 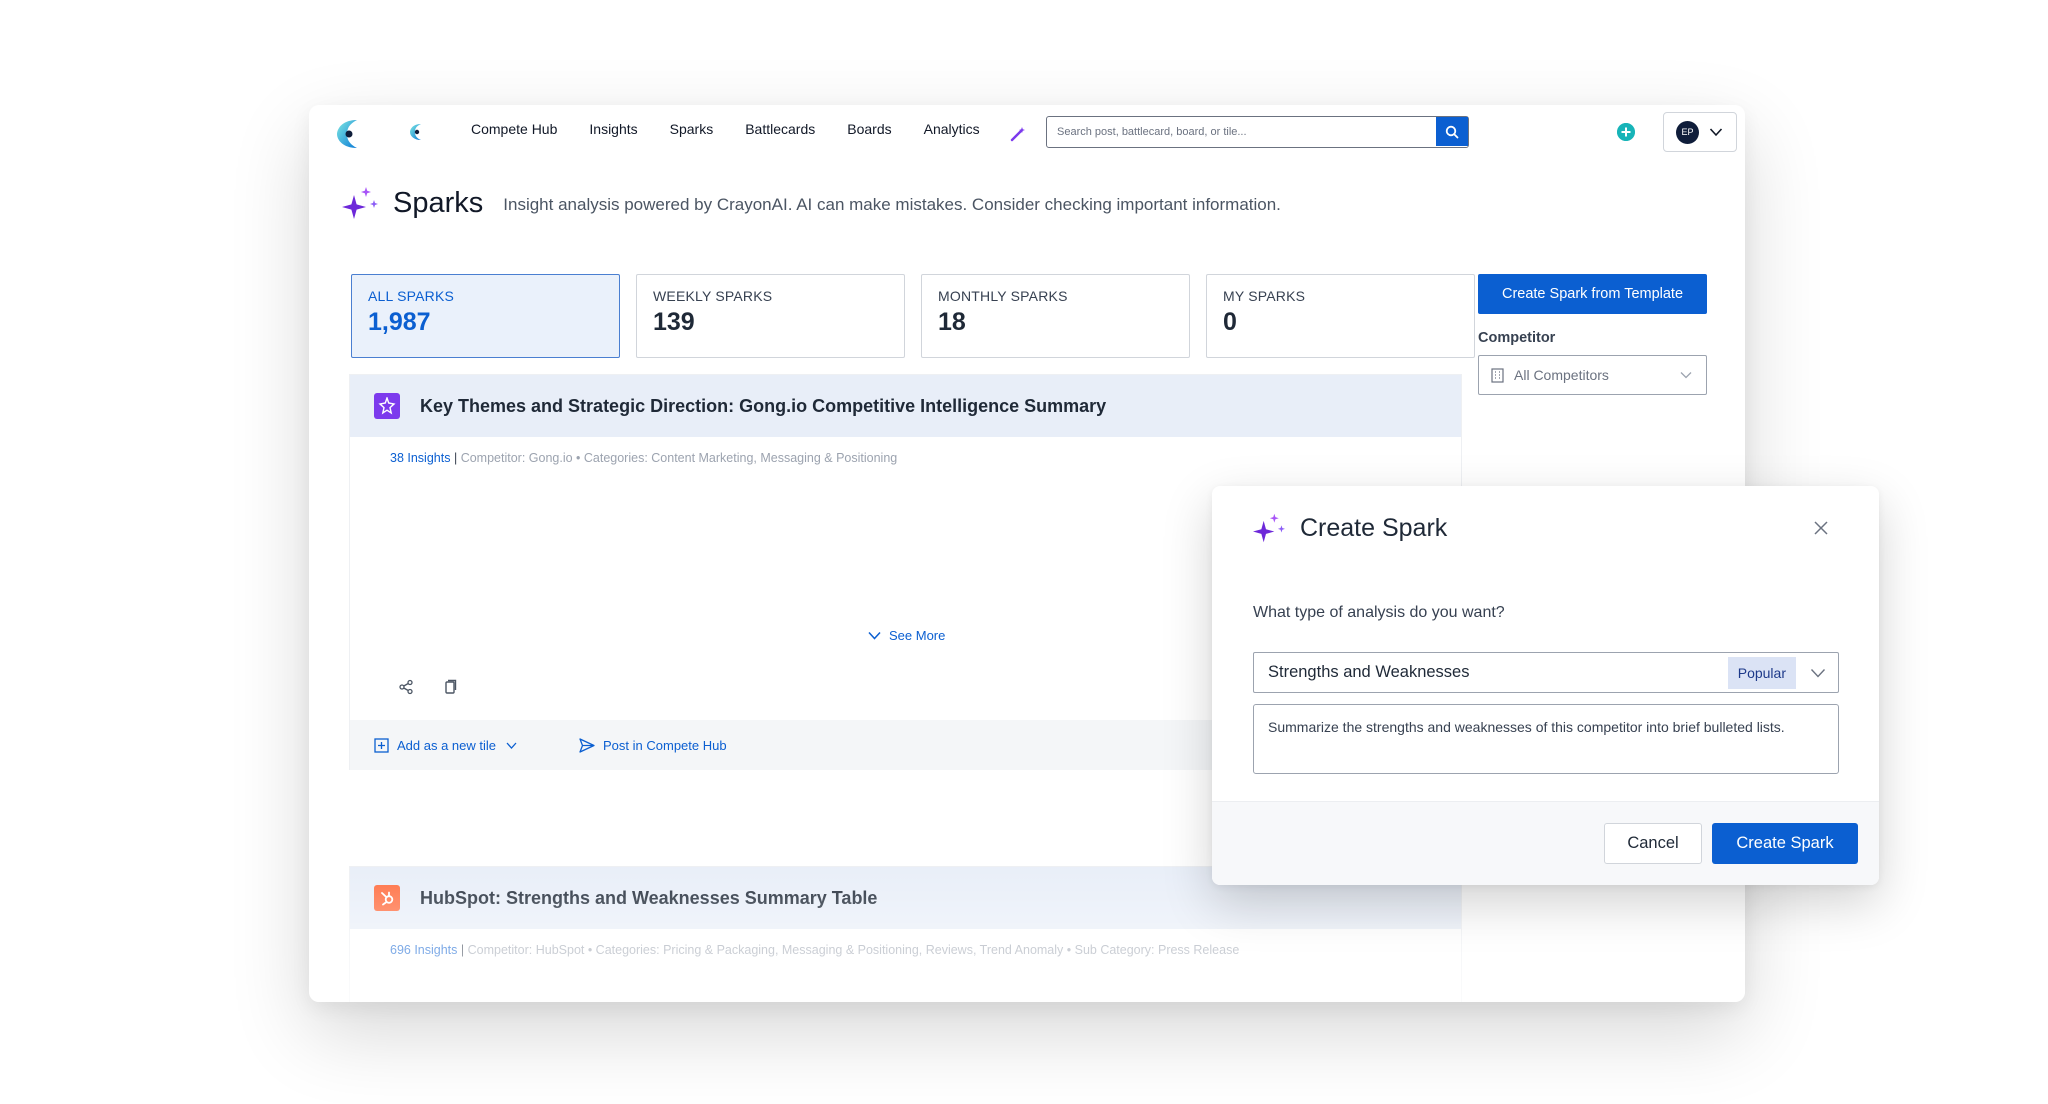 I want to click on modal-footer: Cancel Create Spark, so click(x=1545, y=843).